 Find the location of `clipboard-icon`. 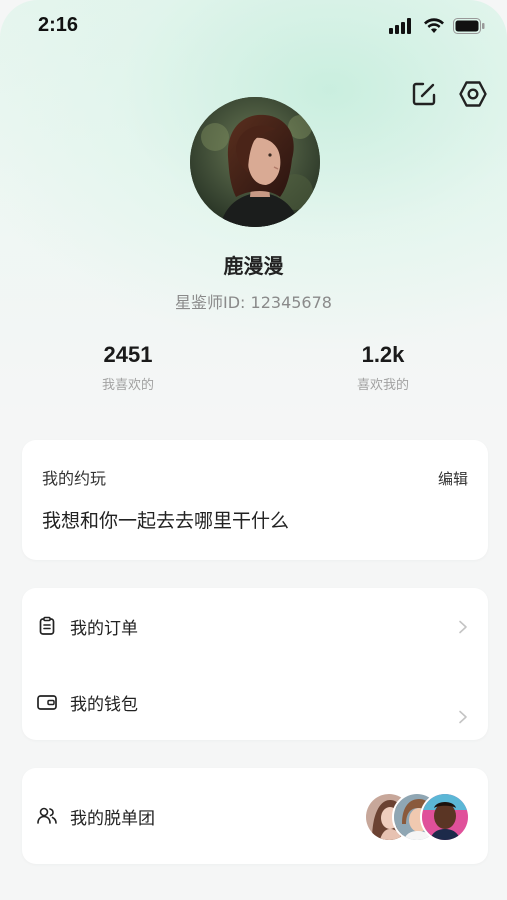

clipboard-icon is located at coordinates (47, 626).